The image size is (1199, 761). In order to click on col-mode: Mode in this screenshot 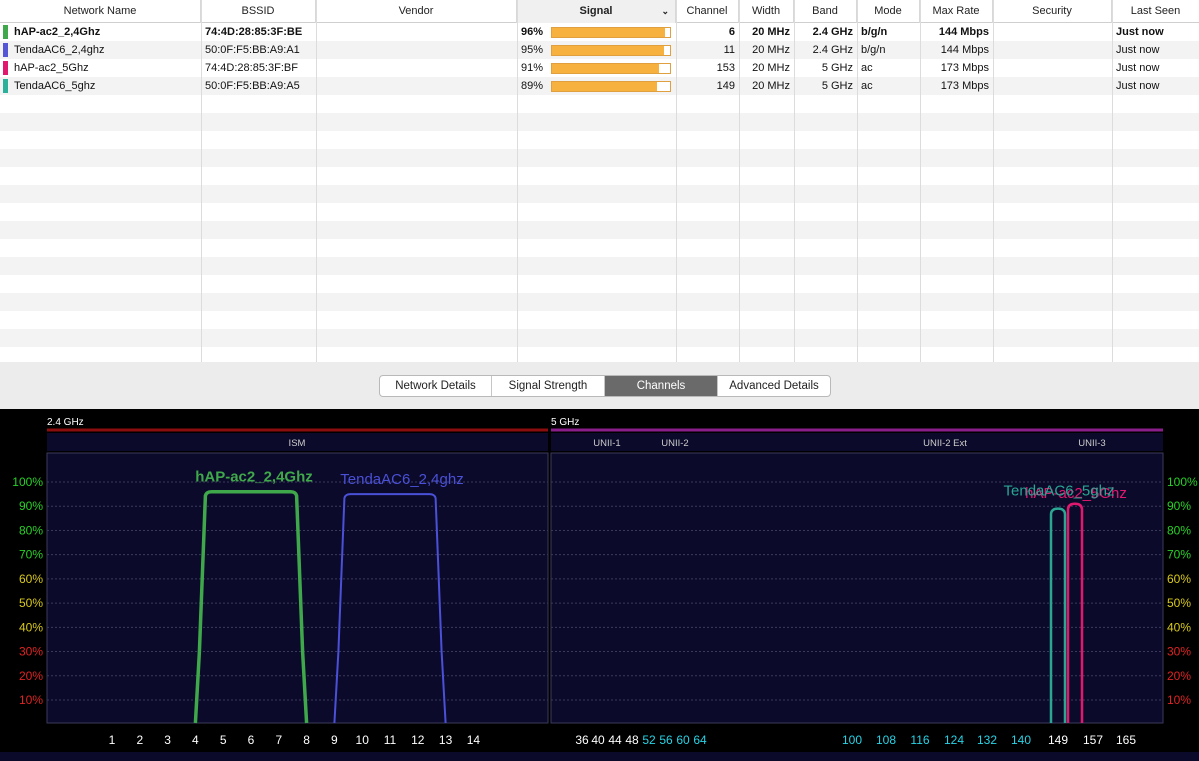, I will do `click(888, 11)`.